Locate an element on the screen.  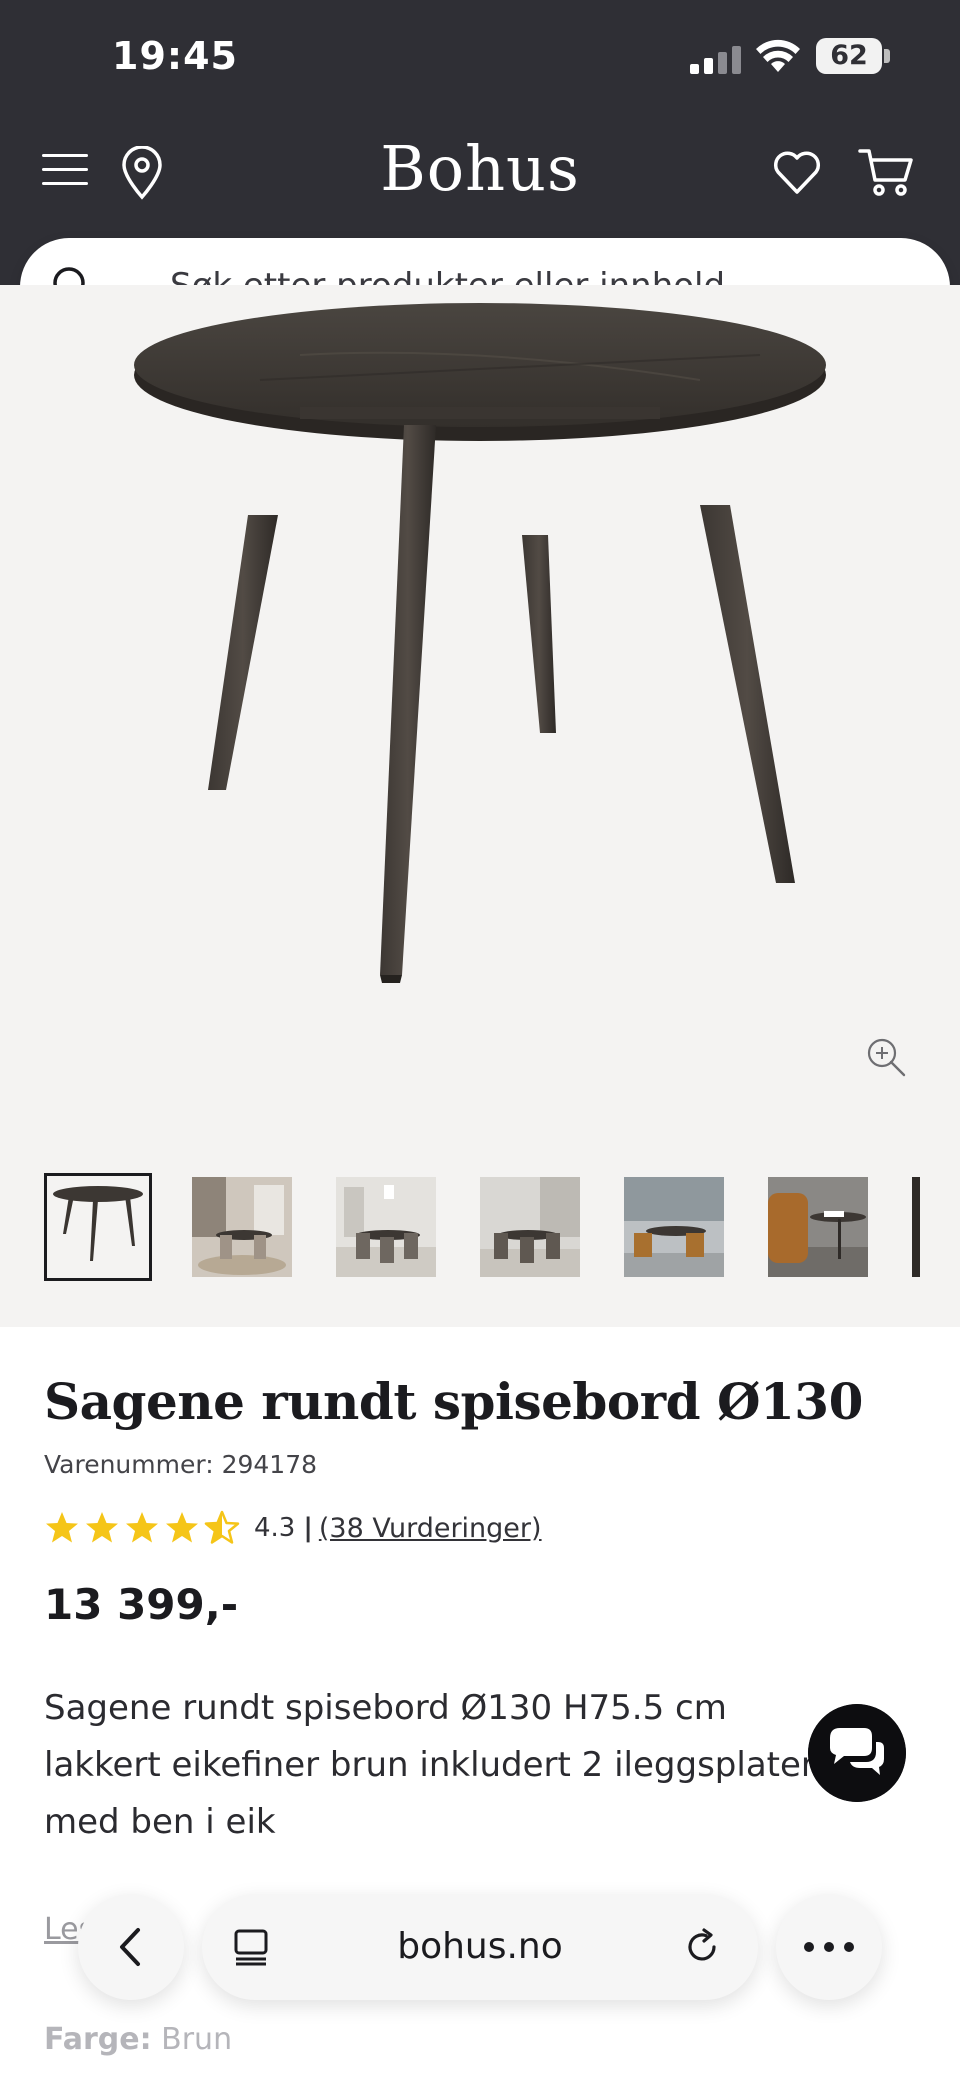
menu-icon is located at coordinates (66, 170).